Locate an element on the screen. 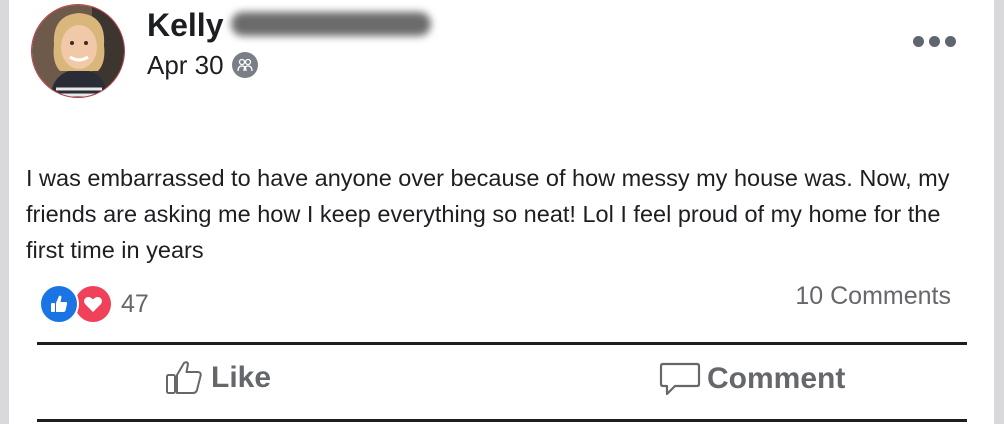  comment-label: Comment is located at coordinates (776, 378).